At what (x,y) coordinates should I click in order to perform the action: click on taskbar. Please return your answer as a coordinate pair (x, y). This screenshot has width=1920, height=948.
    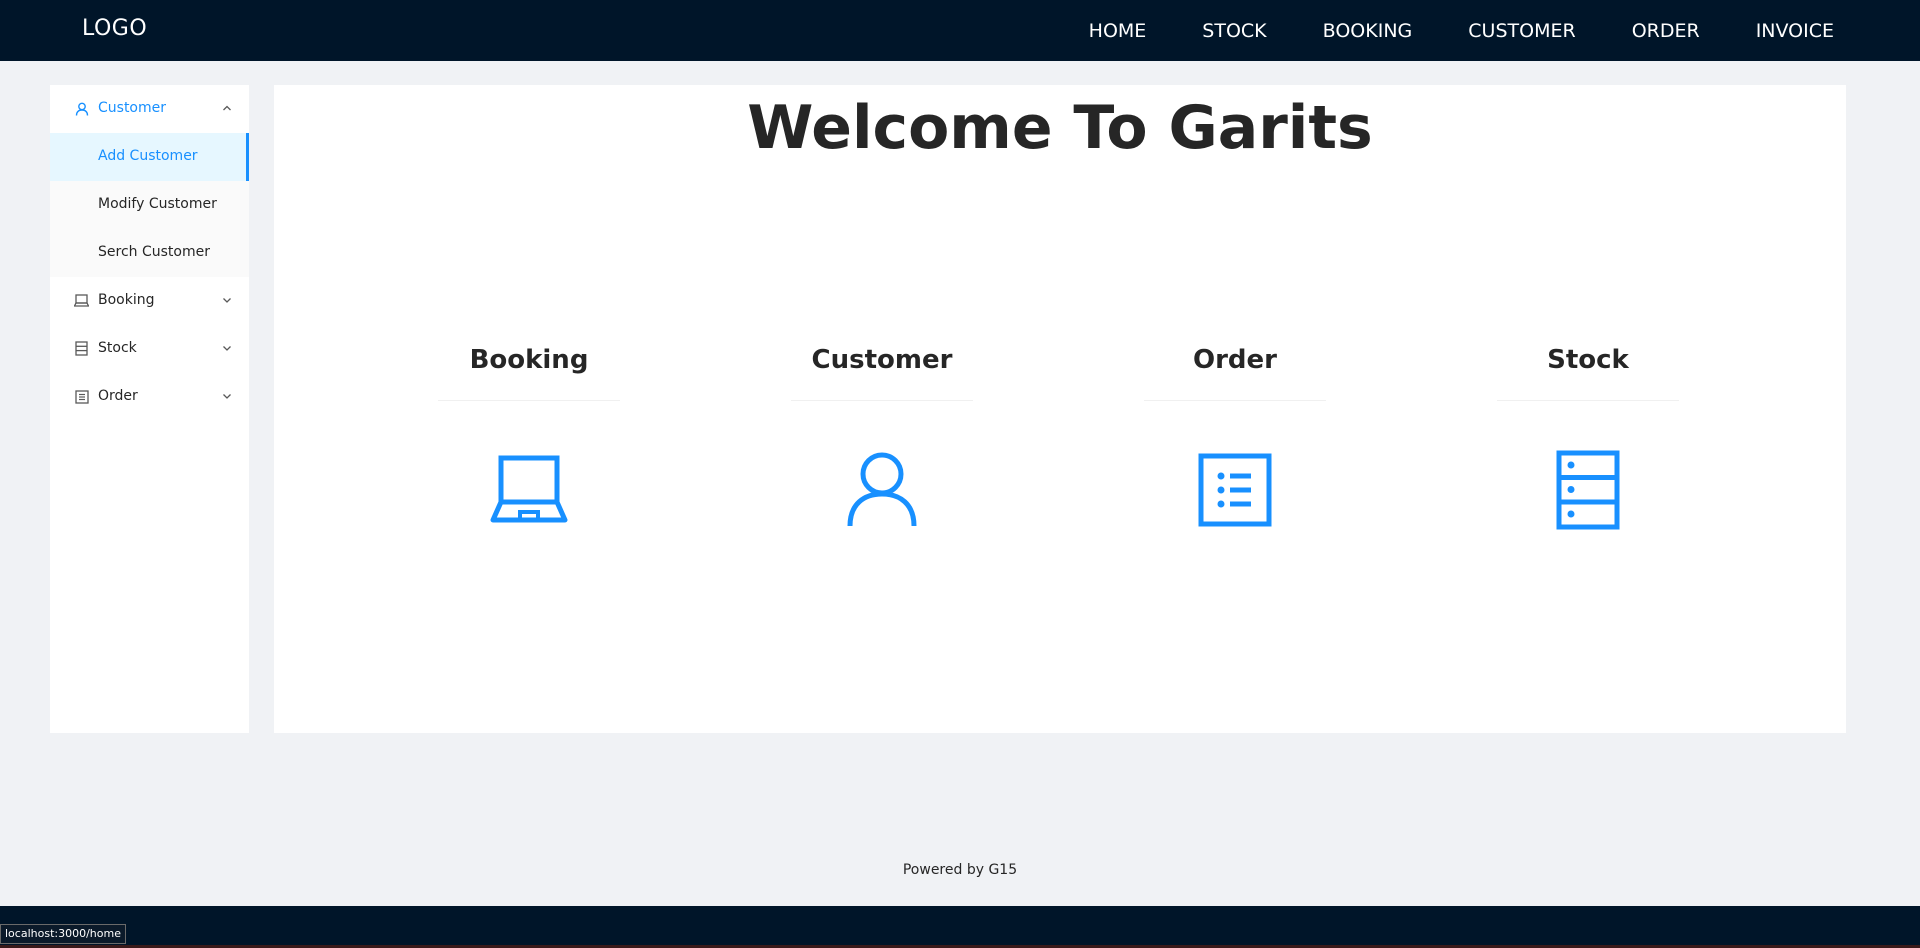
    Looking at the image, I should click on (960, 927).